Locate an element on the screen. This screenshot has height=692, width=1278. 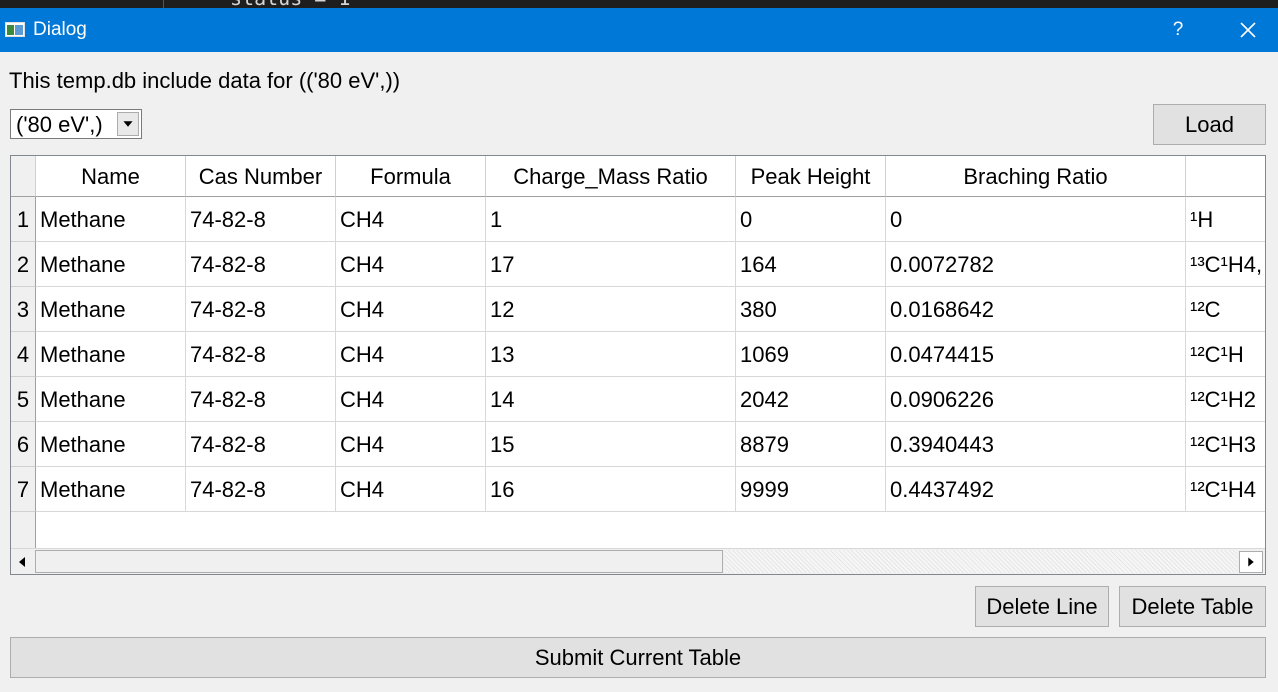
row-header: 5 is located at coordinates (23, 399).